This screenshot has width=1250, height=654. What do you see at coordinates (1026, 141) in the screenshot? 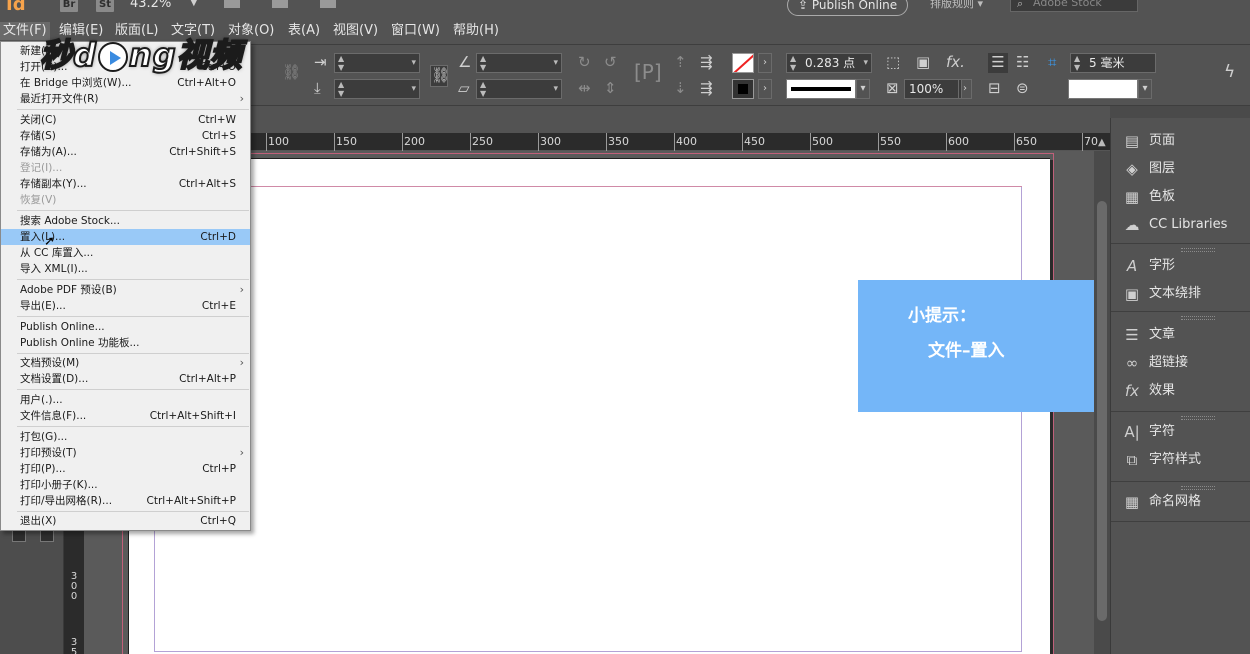
I see `ruler-label: 650` at bounding box center [1026, 141].